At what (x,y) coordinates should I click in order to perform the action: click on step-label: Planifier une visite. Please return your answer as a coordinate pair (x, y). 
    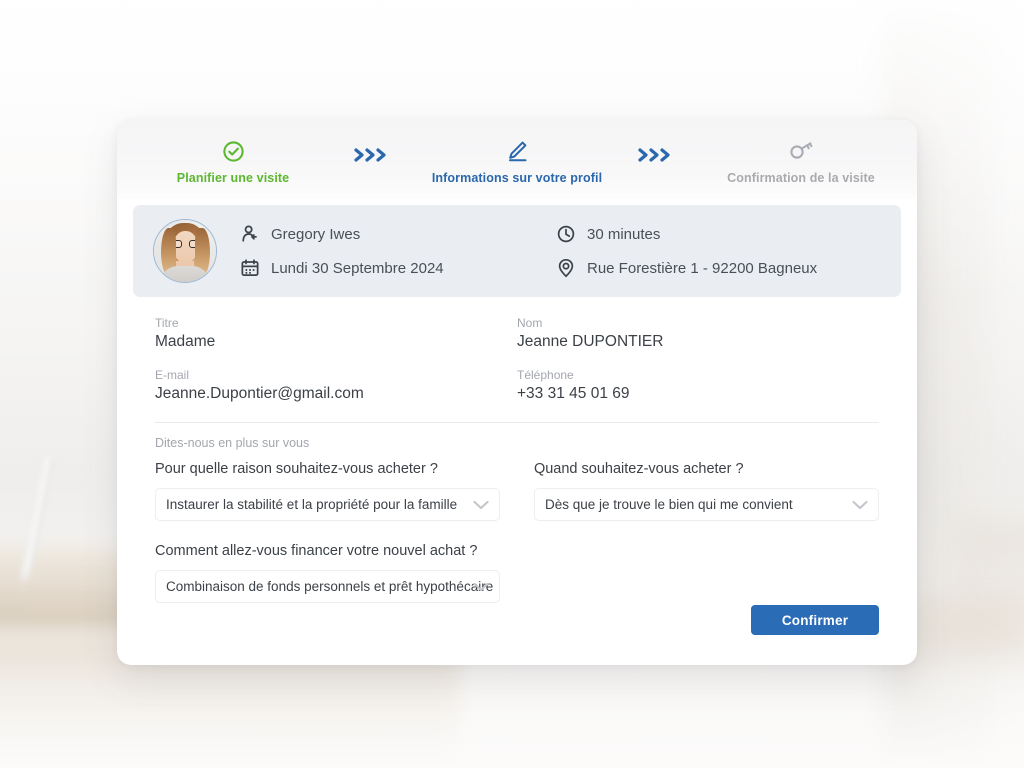
    Looking at the image, I should click on (233, 178).